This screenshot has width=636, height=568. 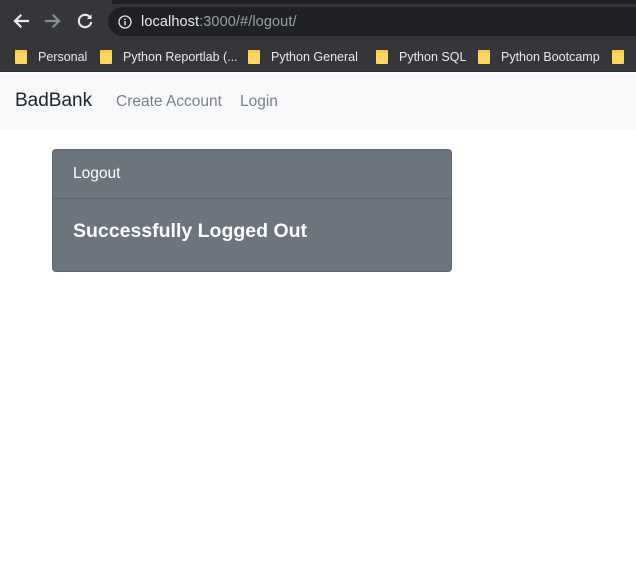 I want to click on navbar: BadBank Create Account Login, so click(x=318, y=101).